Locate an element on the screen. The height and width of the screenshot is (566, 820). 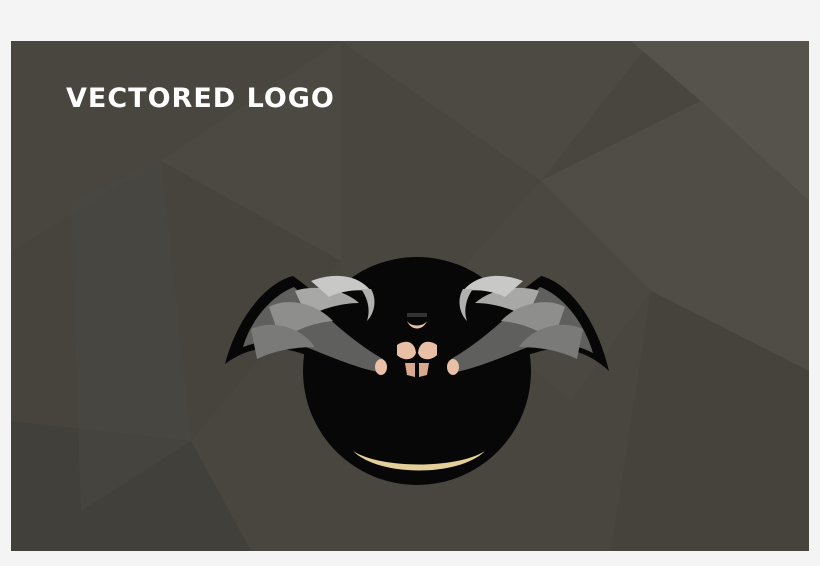
head is located at coordinates (417, 318).